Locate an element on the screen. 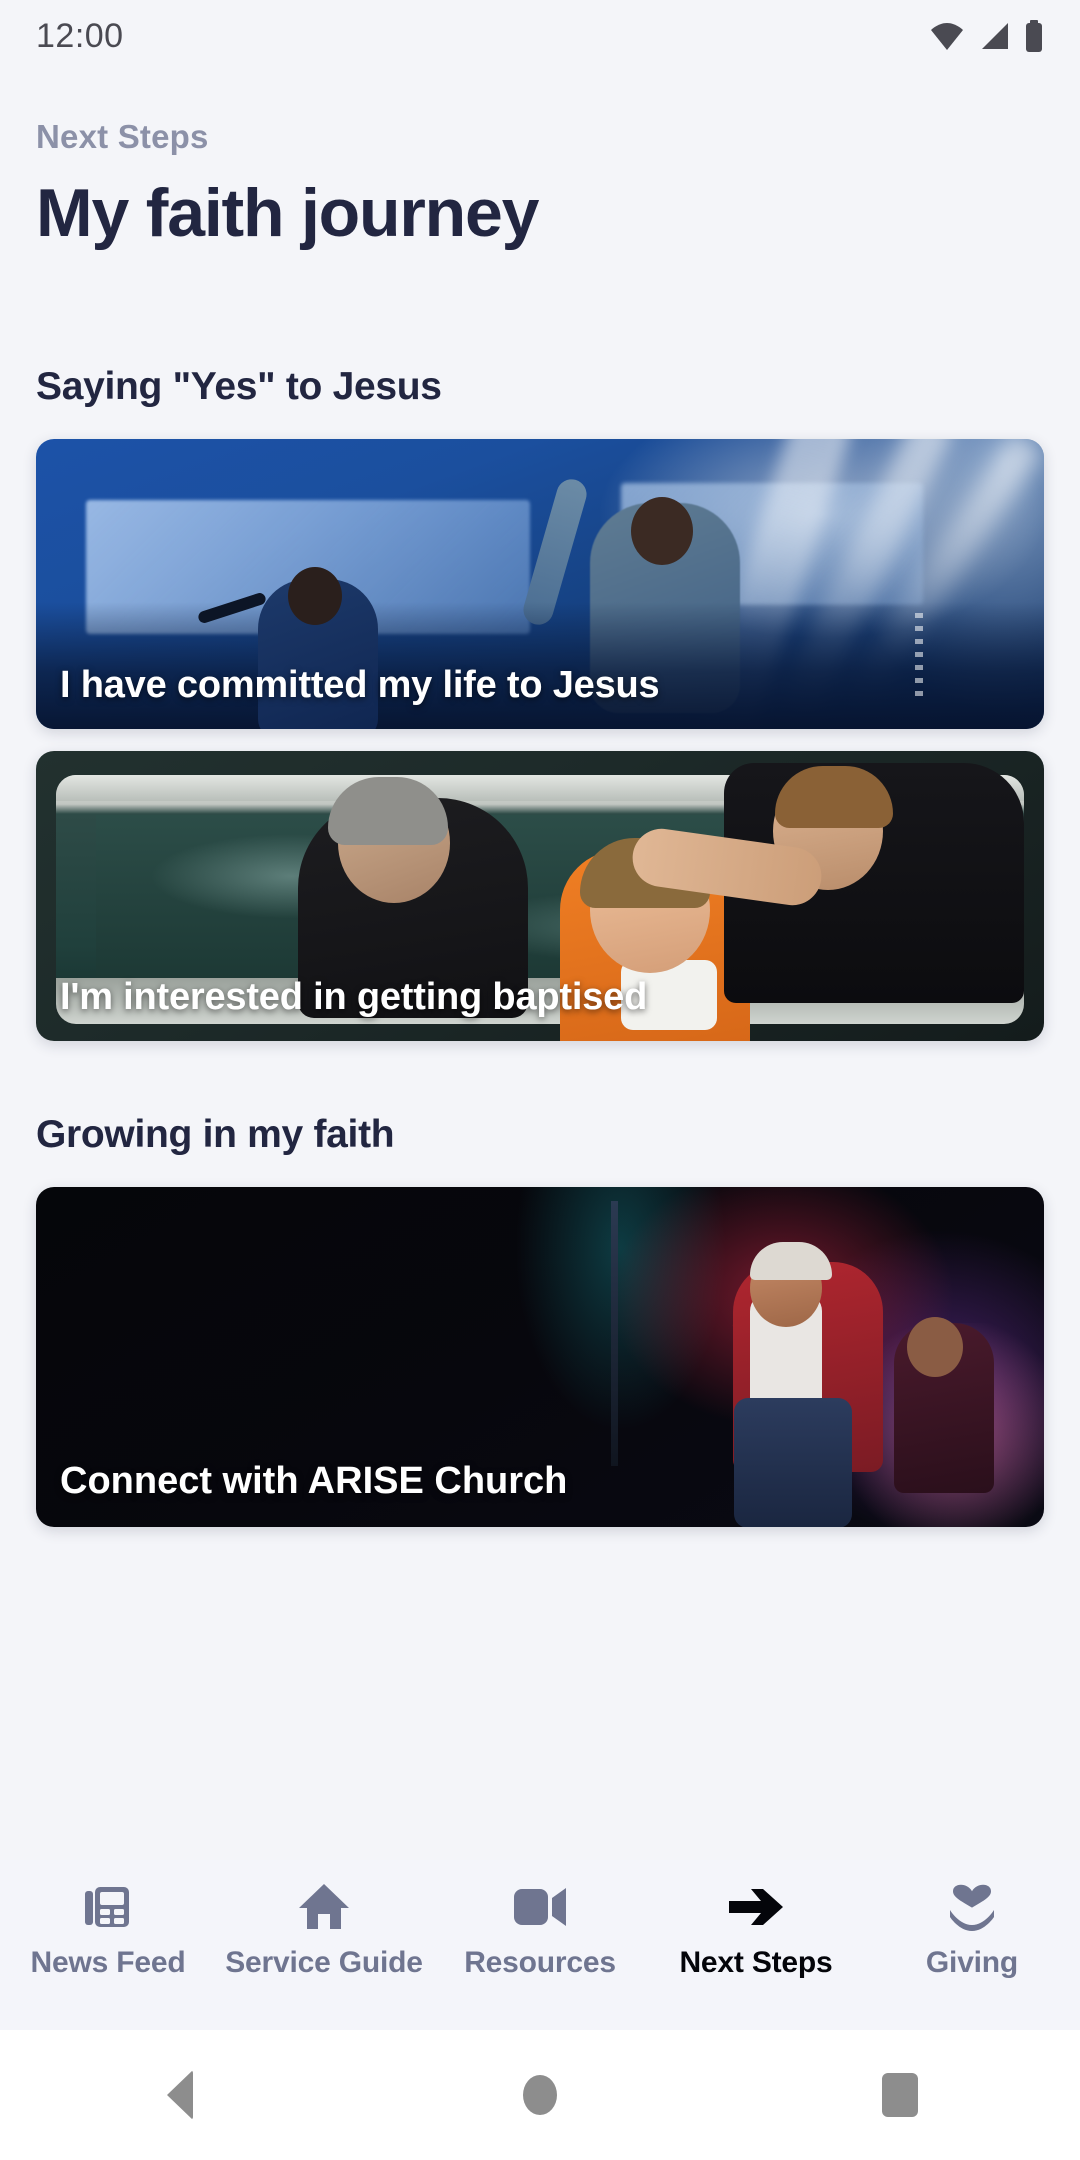  home-icon is located at coordinates (324, 1907).